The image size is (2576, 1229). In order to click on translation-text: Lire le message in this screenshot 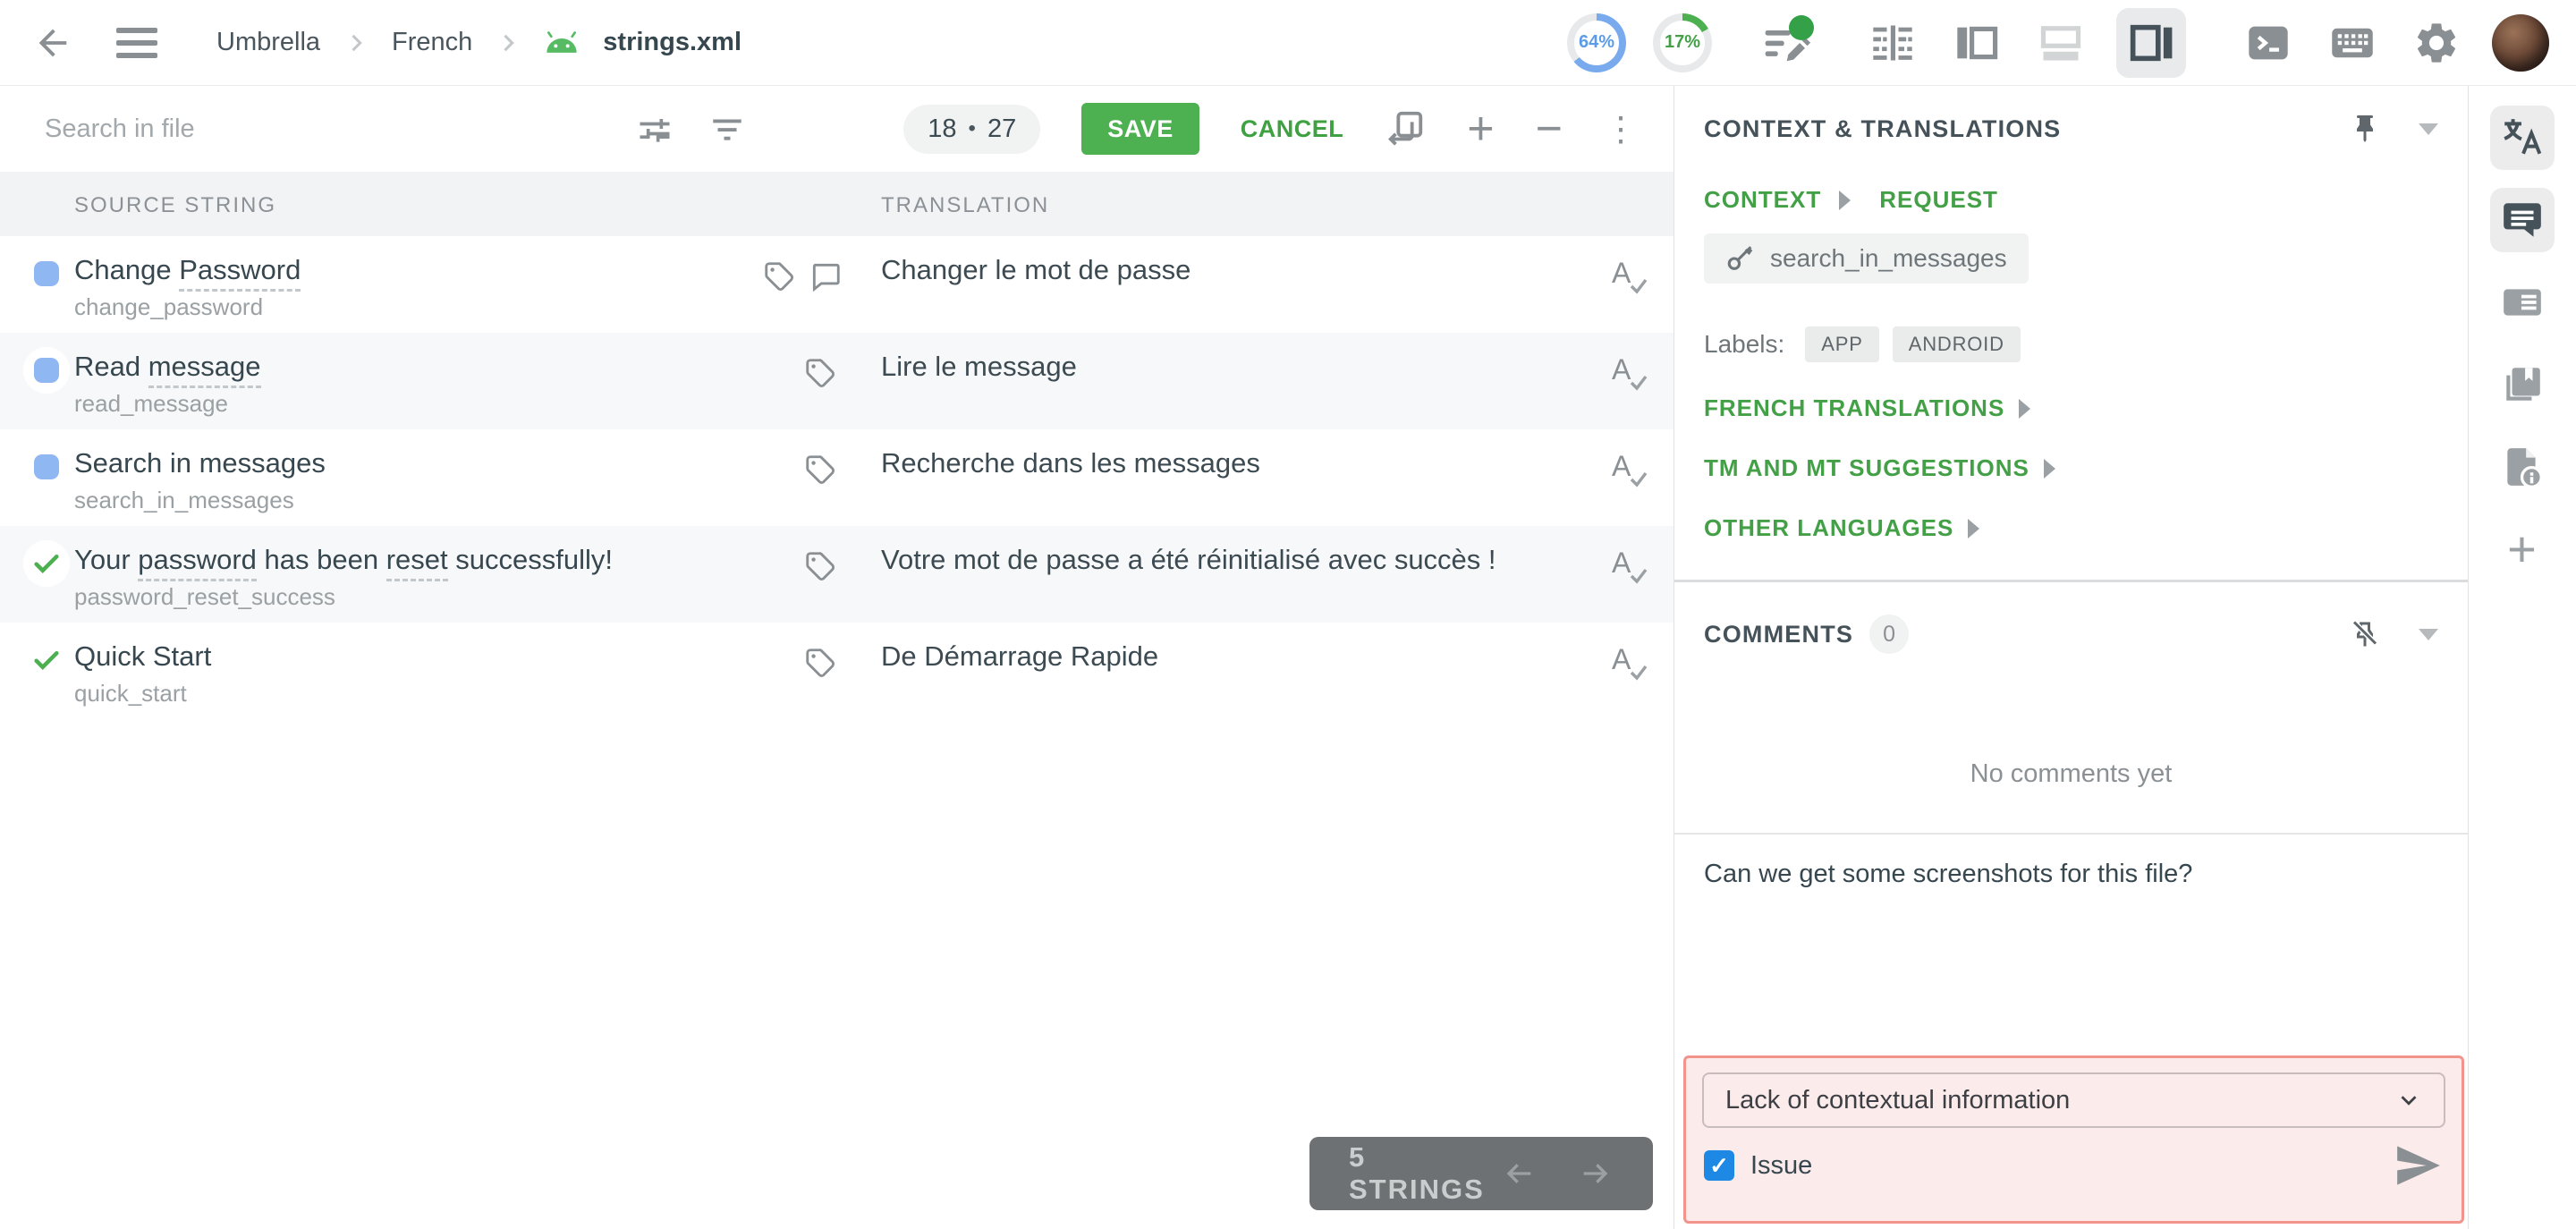, I will do `click(979, 366)`.